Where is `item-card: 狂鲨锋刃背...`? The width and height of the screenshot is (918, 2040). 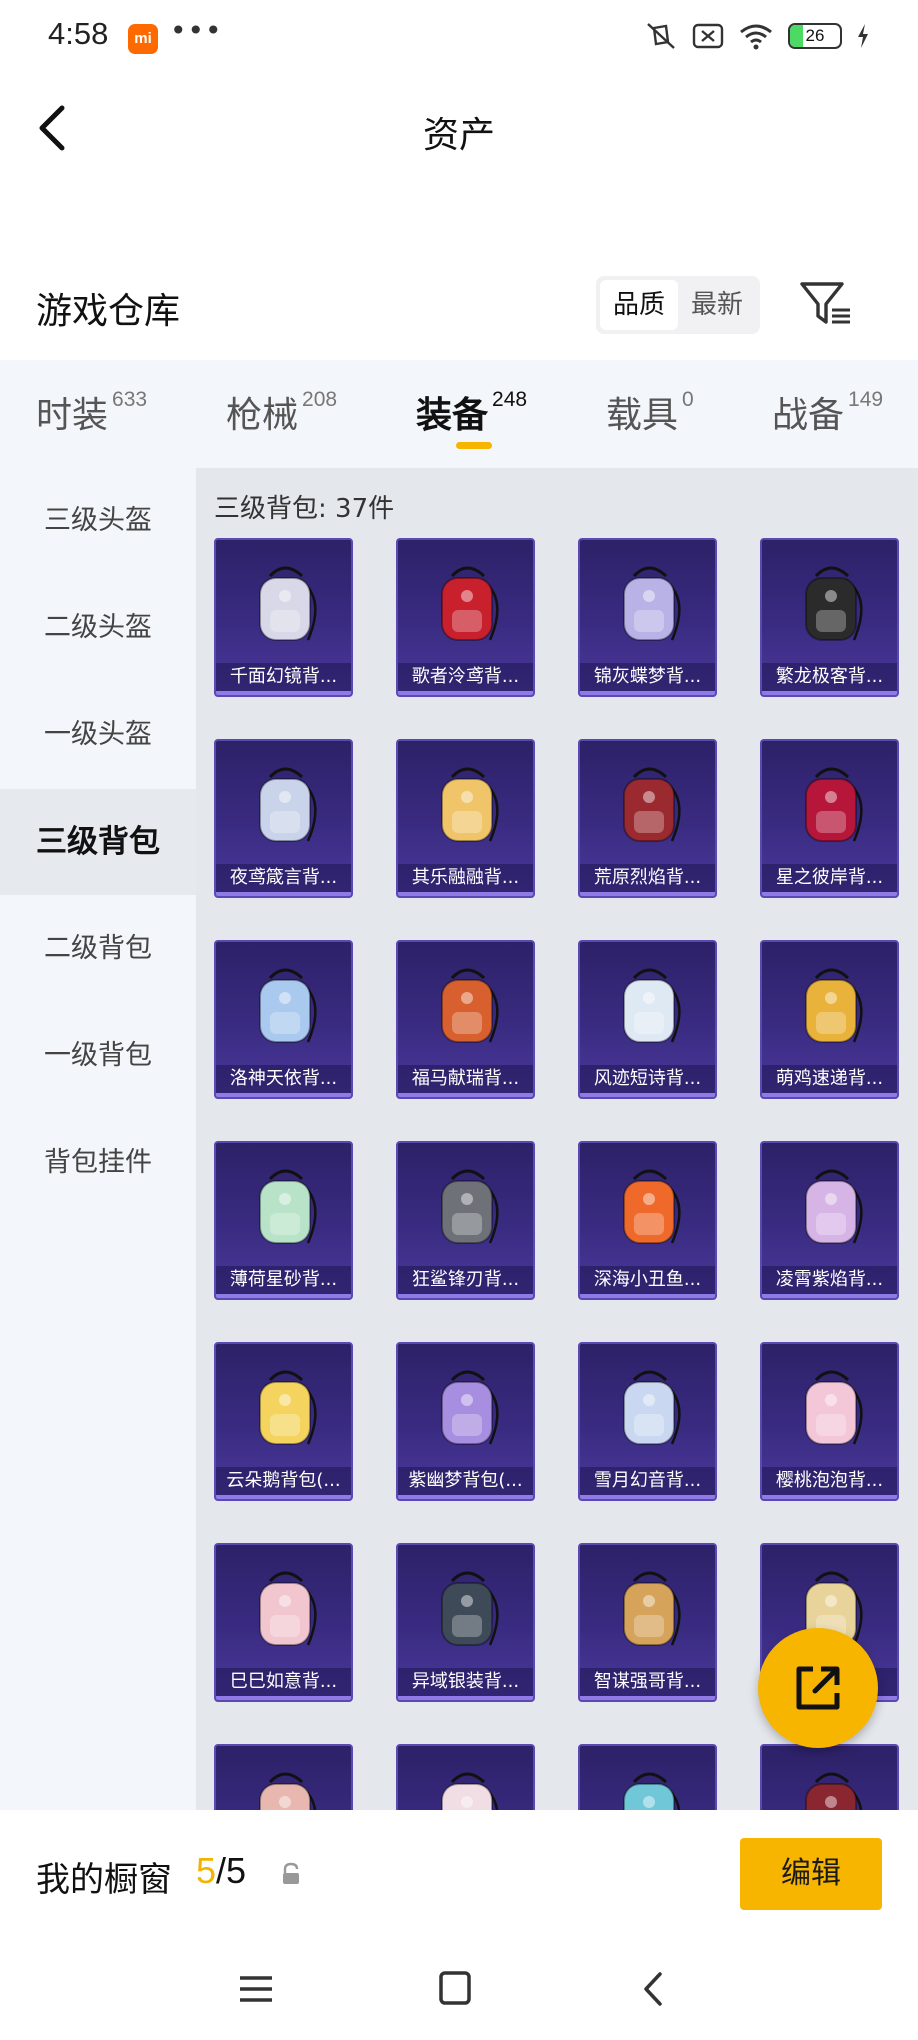 item-card: 狂鲨锋刃背... is located at coordinates (465, 1220).